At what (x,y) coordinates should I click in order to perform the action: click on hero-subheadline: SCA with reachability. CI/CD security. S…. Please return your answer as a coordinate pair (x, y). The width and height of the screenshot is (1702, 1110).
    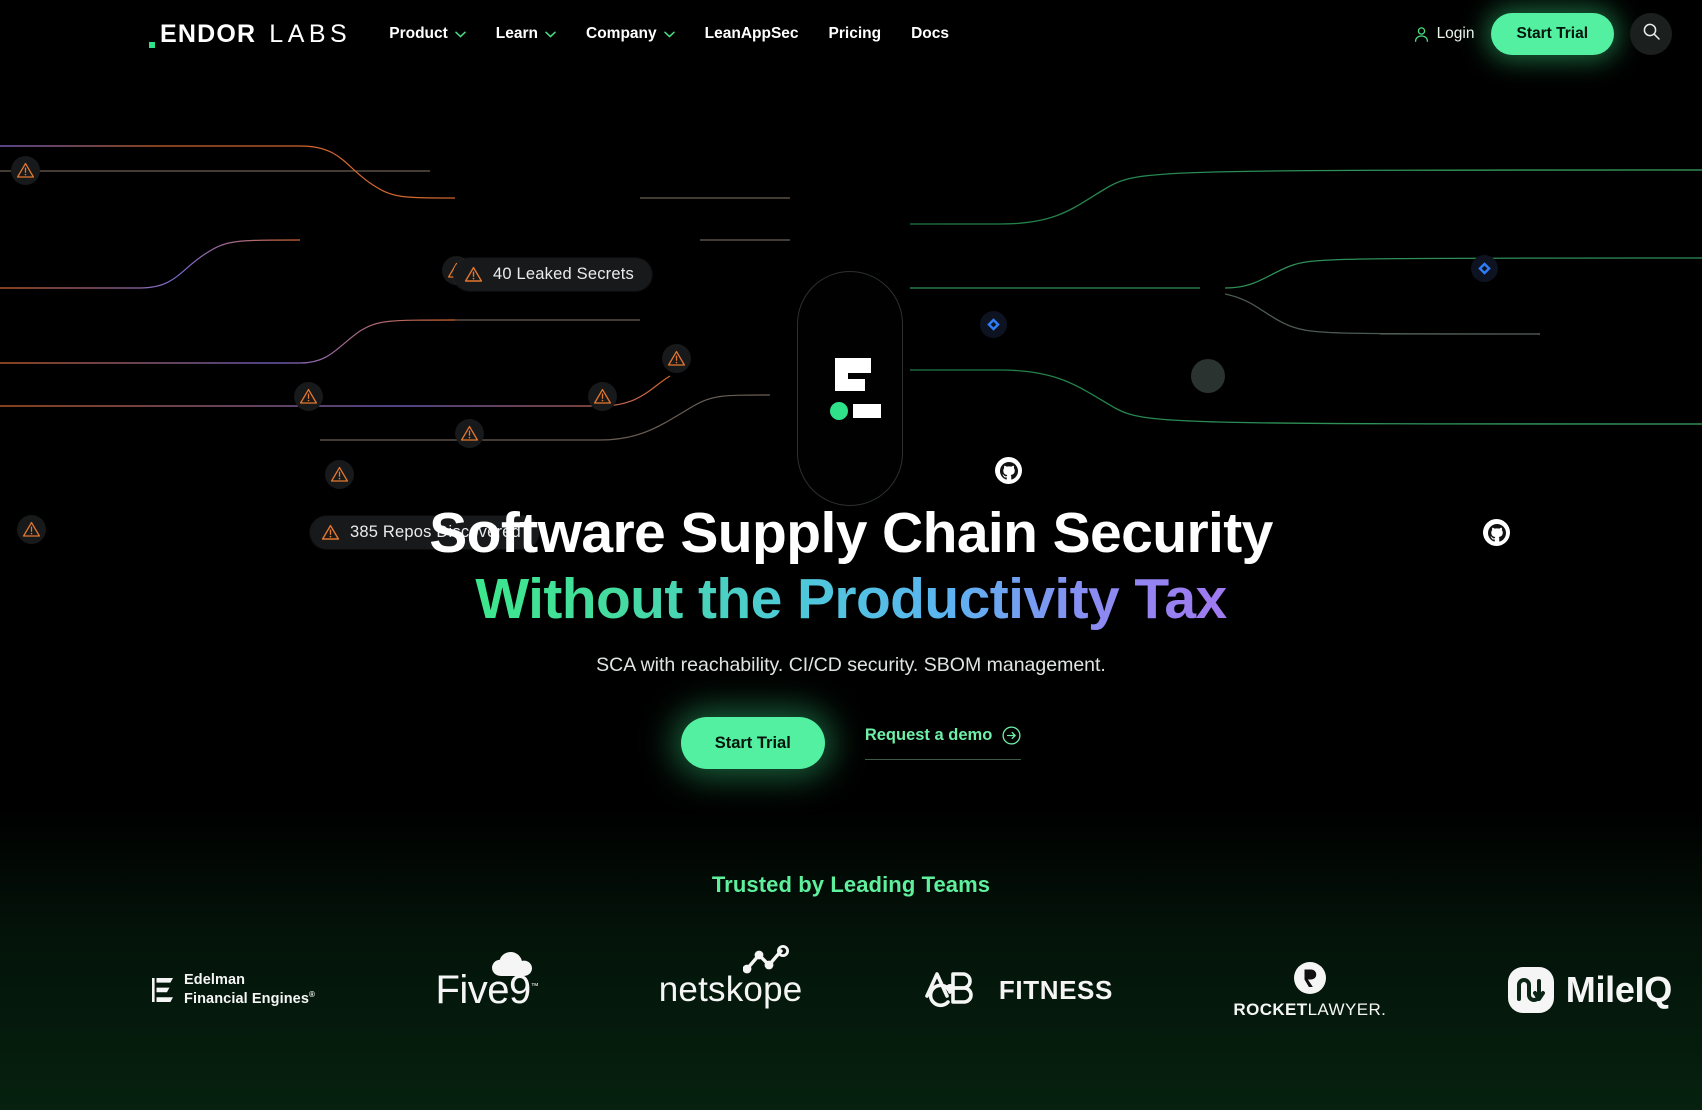
    Looking at the image, I should click on (851, 665).